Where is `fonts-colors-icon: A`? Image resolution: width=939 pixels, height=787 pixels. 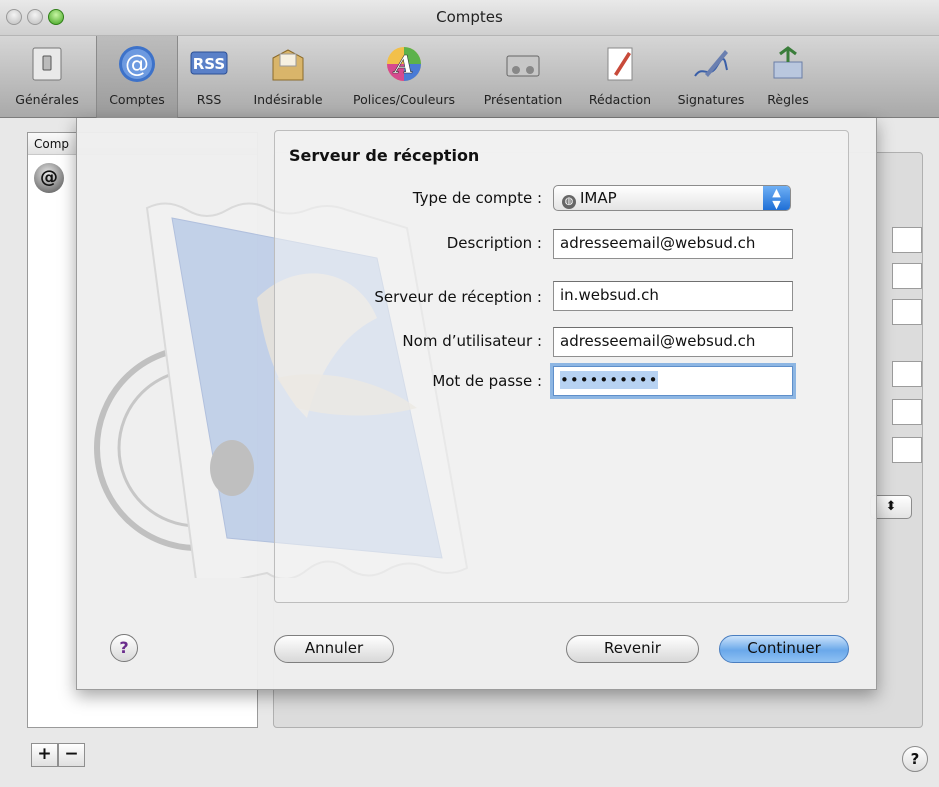
fonts-colors-icon: A is located at coordinates (404, 64).